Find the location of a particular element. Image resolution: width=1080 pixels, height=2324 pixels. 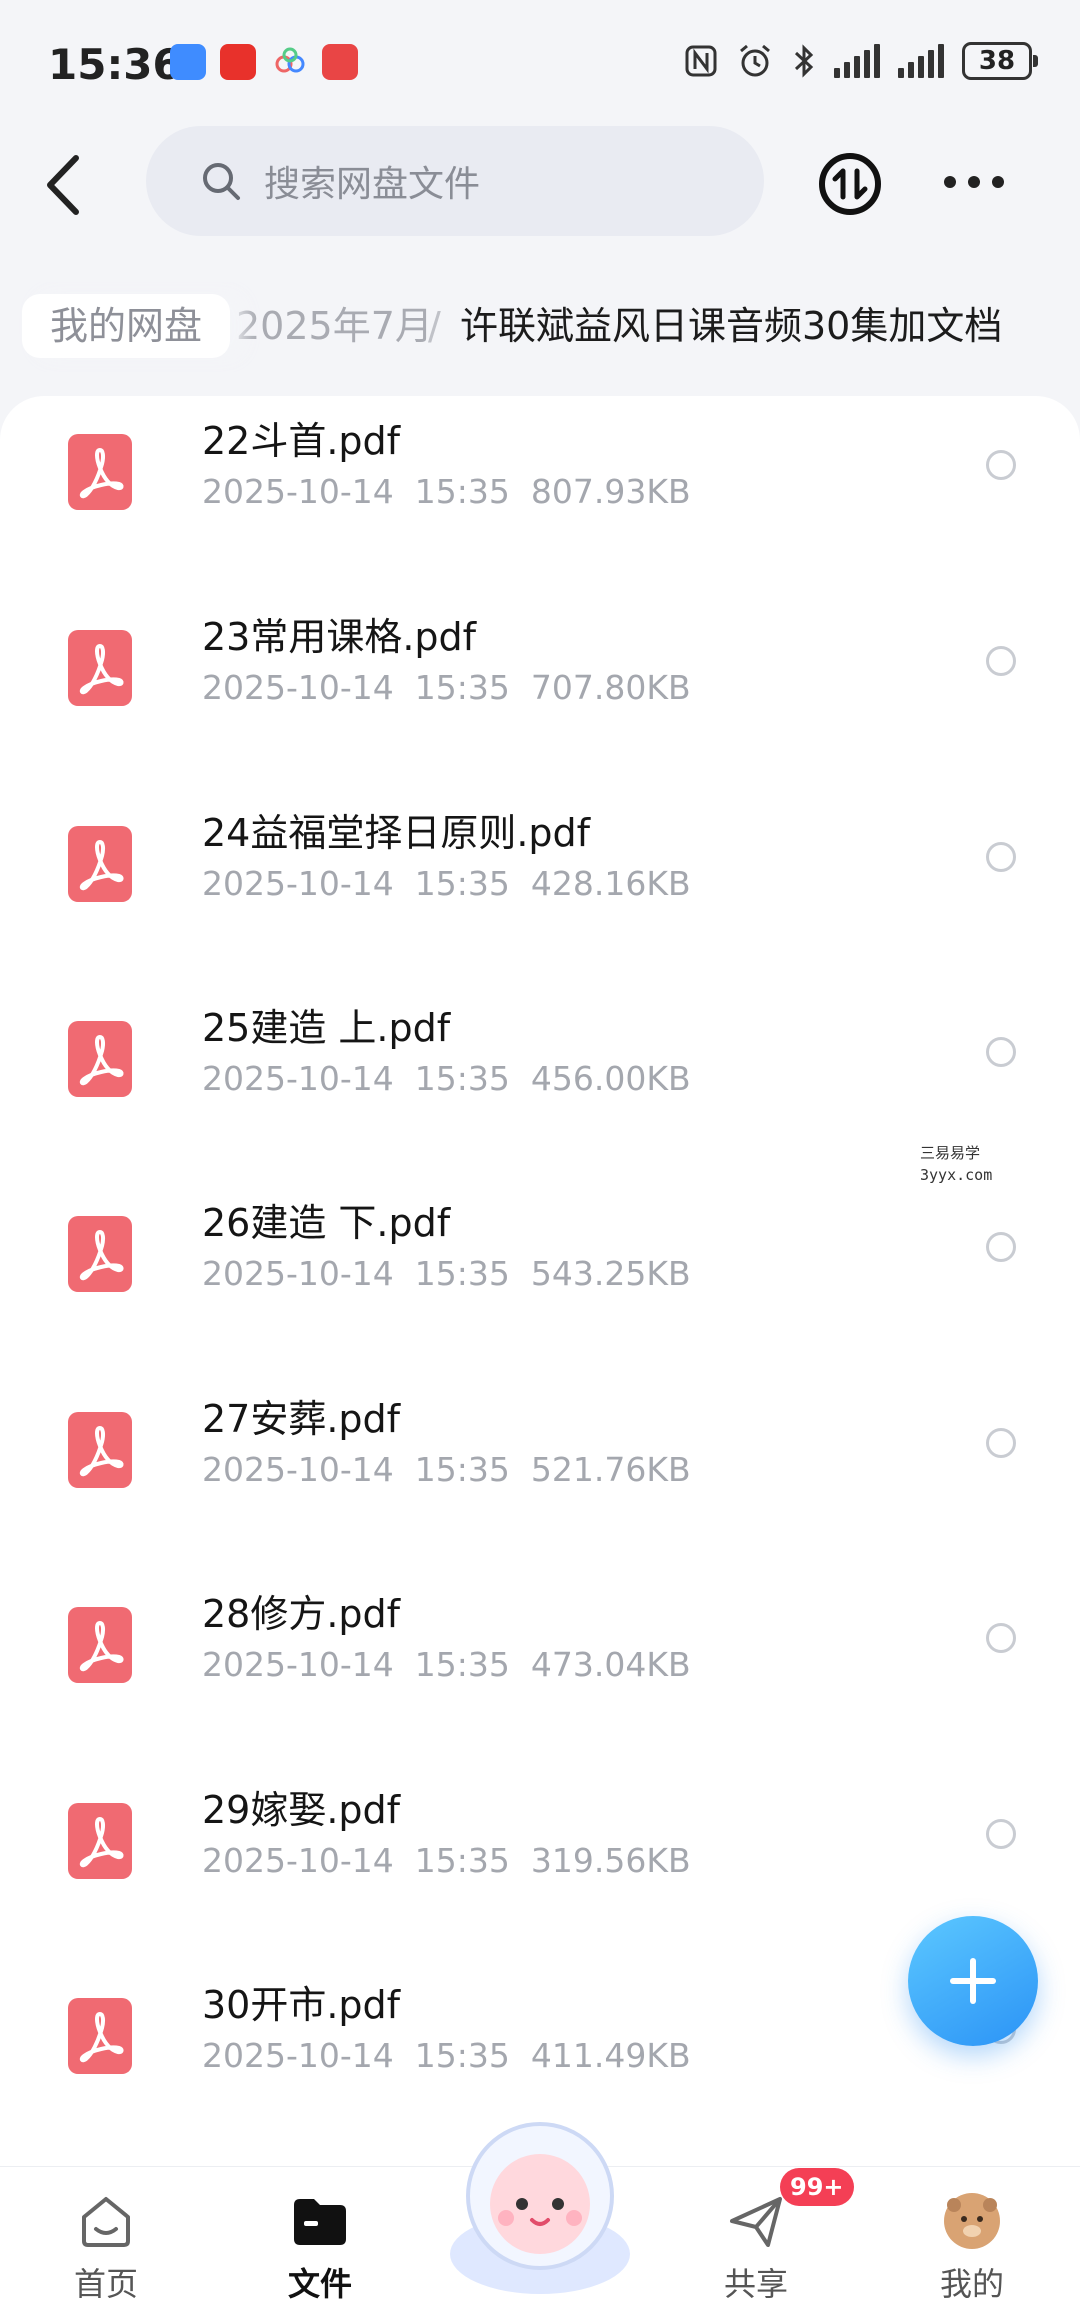

file-size: 411.49KB is located at coordinates (610, 2055).